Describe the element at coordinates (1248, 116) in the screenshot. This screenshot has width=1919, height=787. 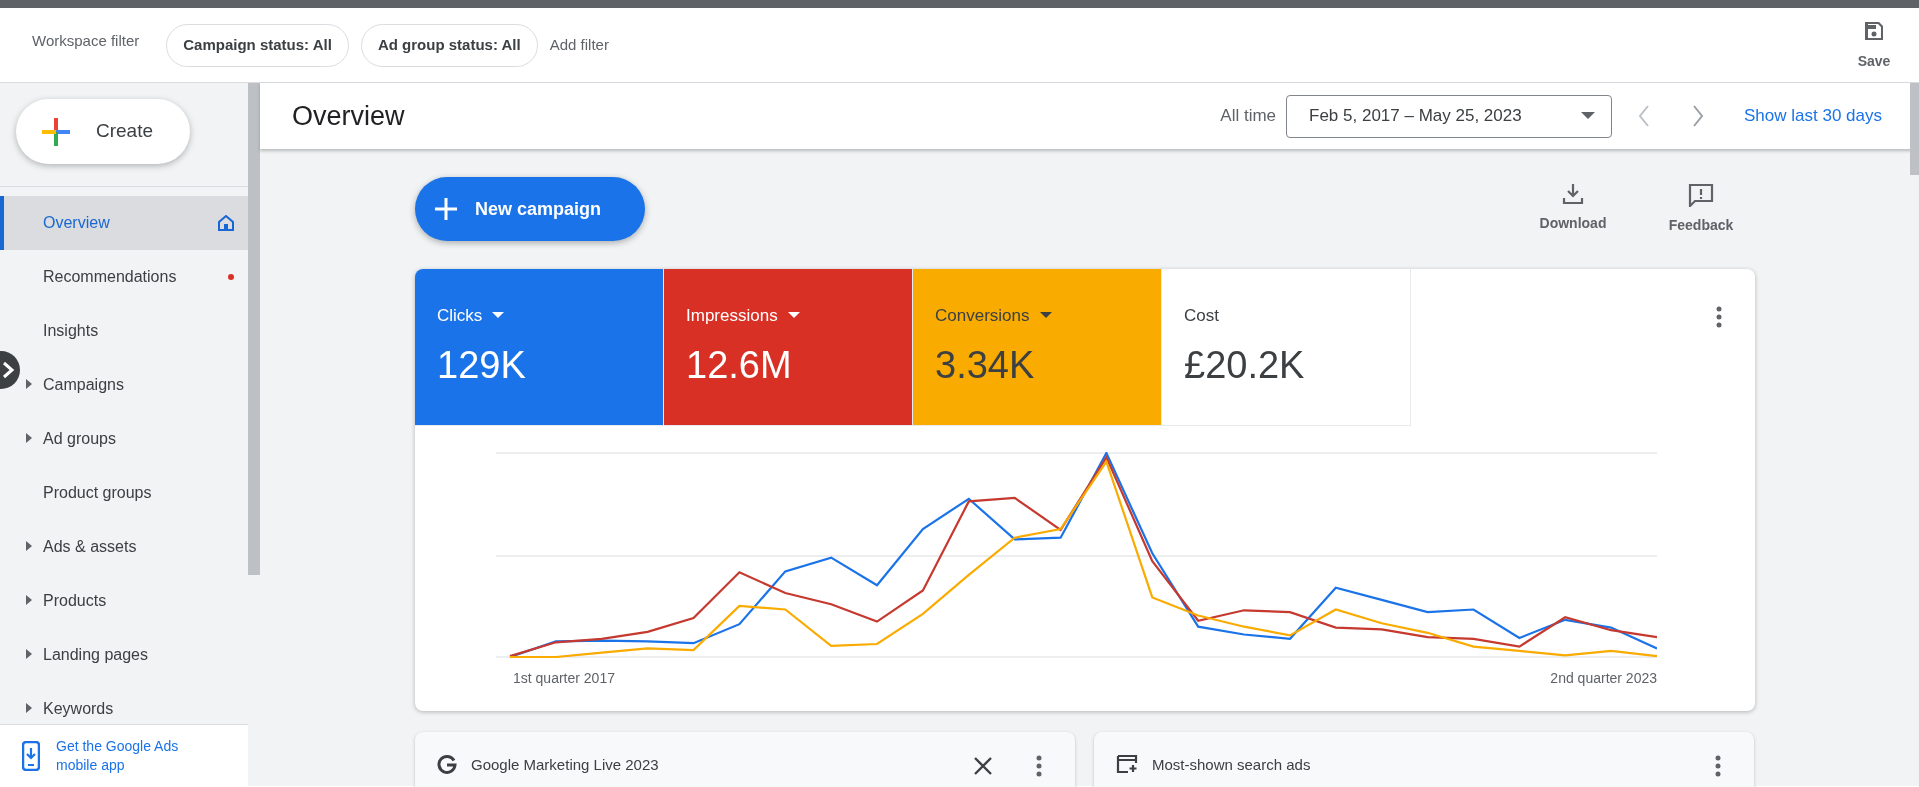
I see `range-label: All time` at that location.